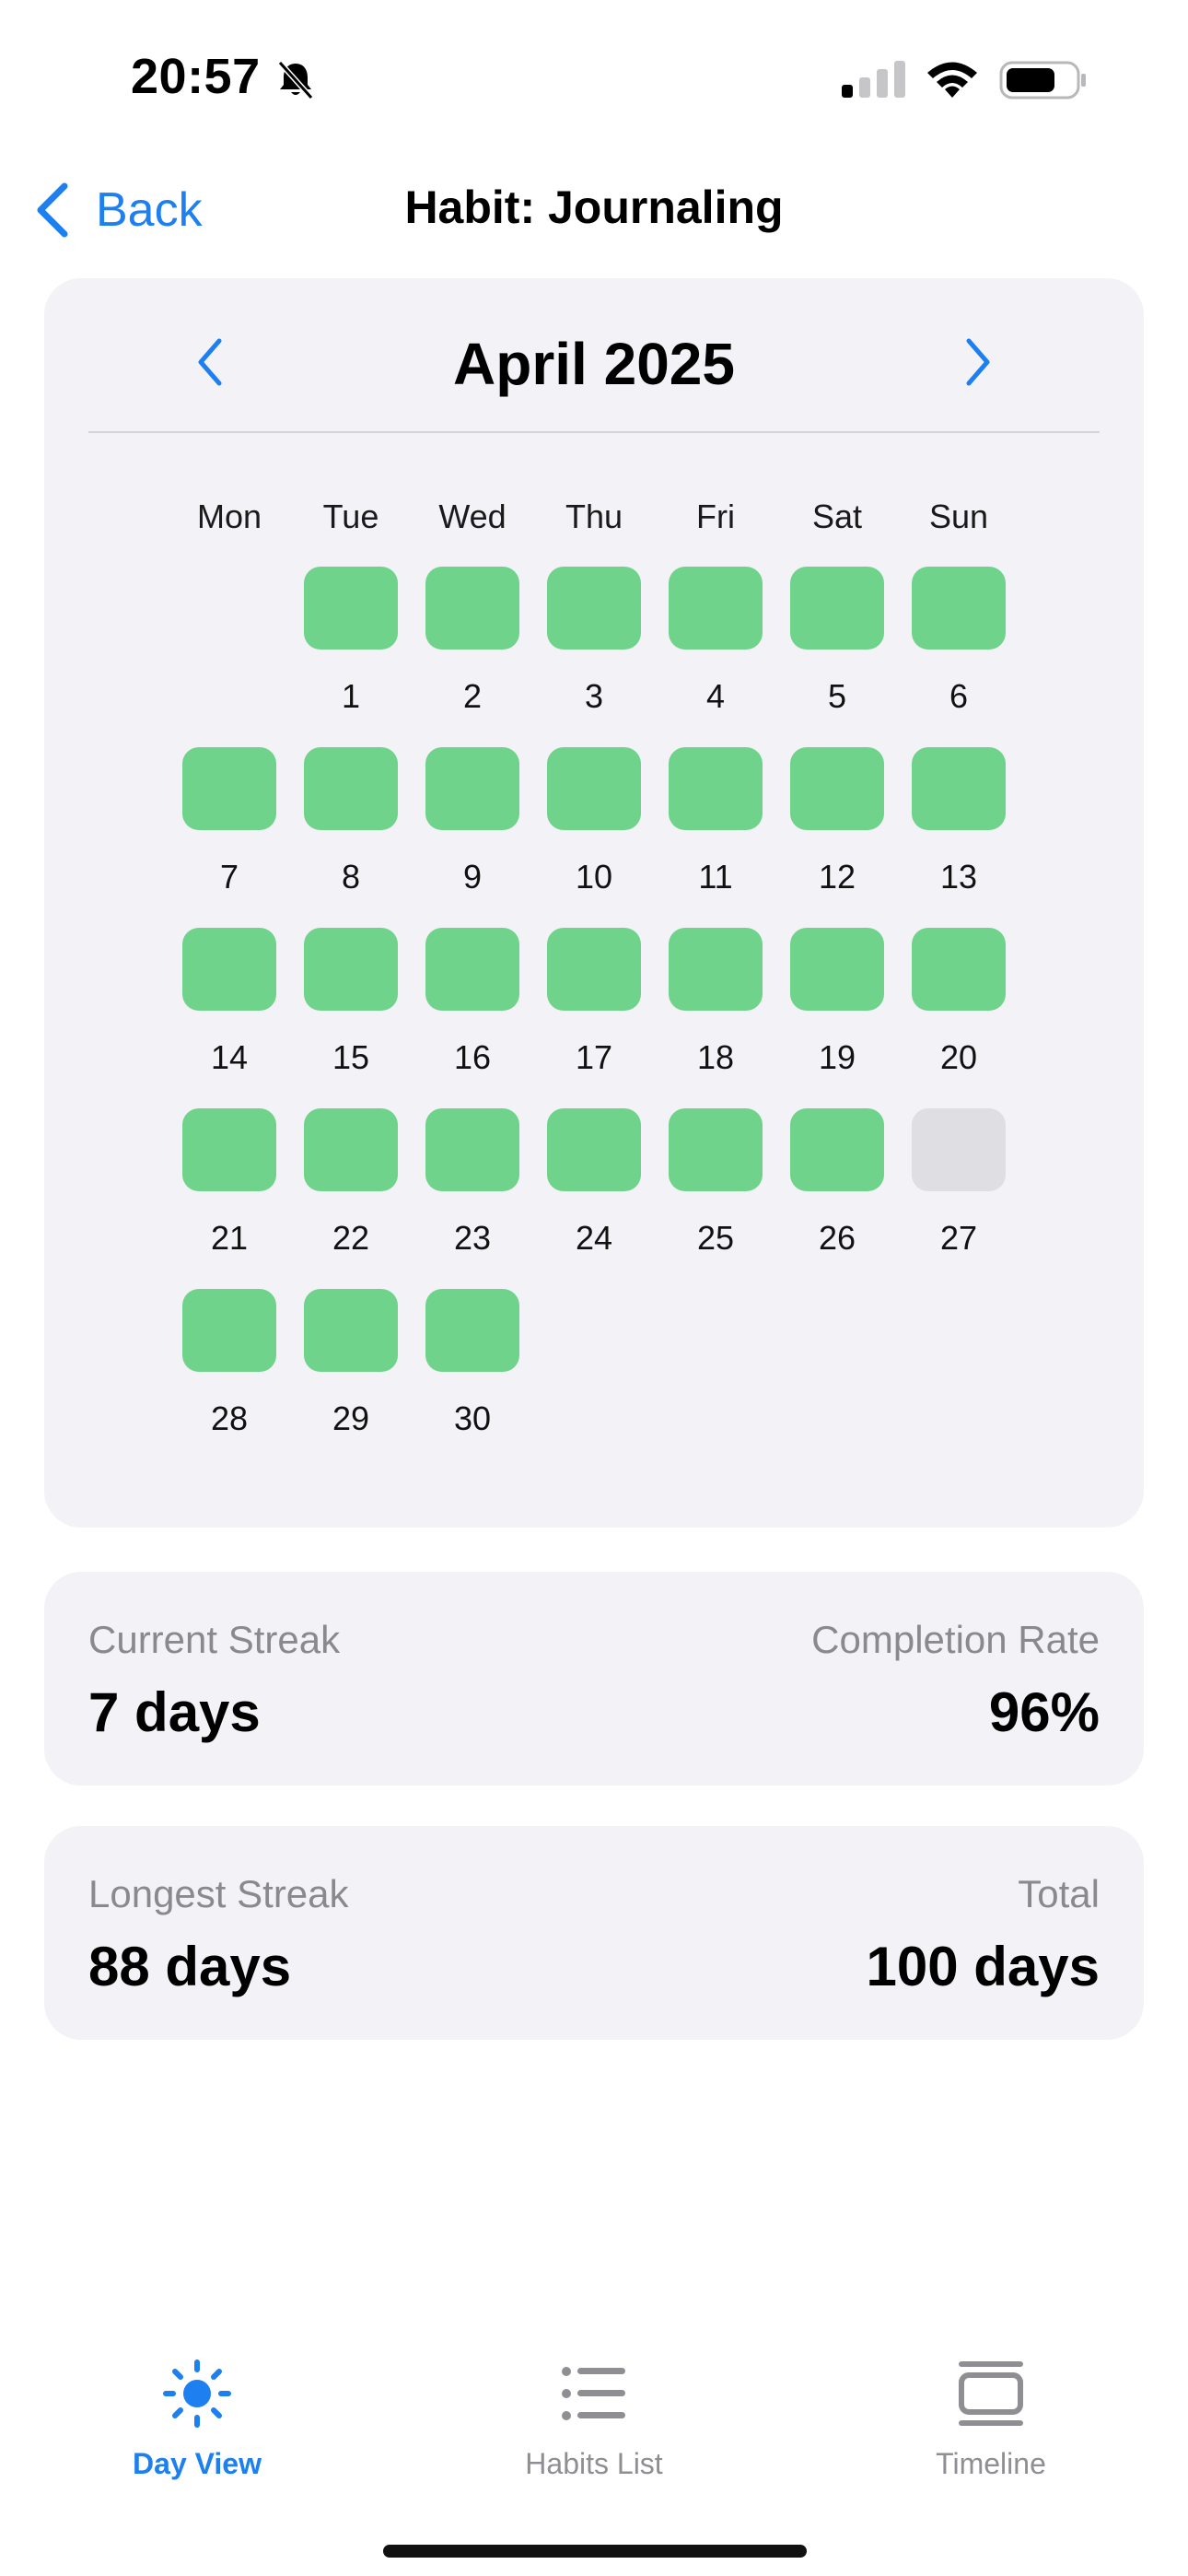 Image resolution: width=1188 pixels, height=2576 pixels. What do you see at coordinates (594, 1006) in the screenshot?
I see `calendar-day: 17` at bounding box center [594, 1006].